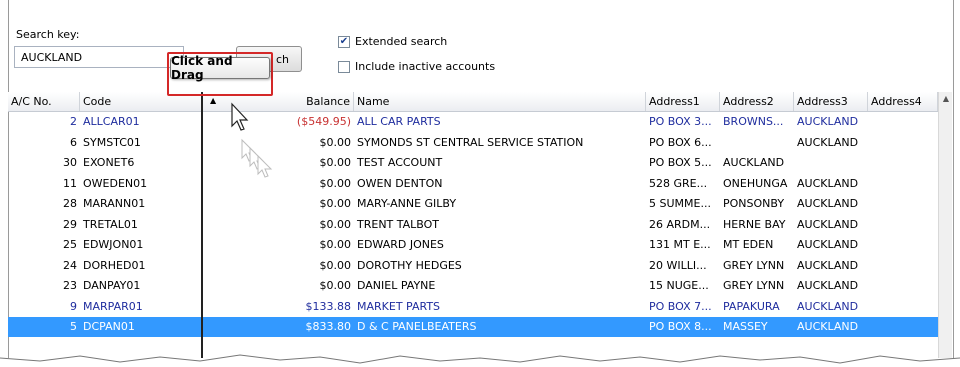  What do you see at coordinates (748, 244) in the screenshot?
I see `cell-address2: MT EDEN` at bounding box center [748, 244].